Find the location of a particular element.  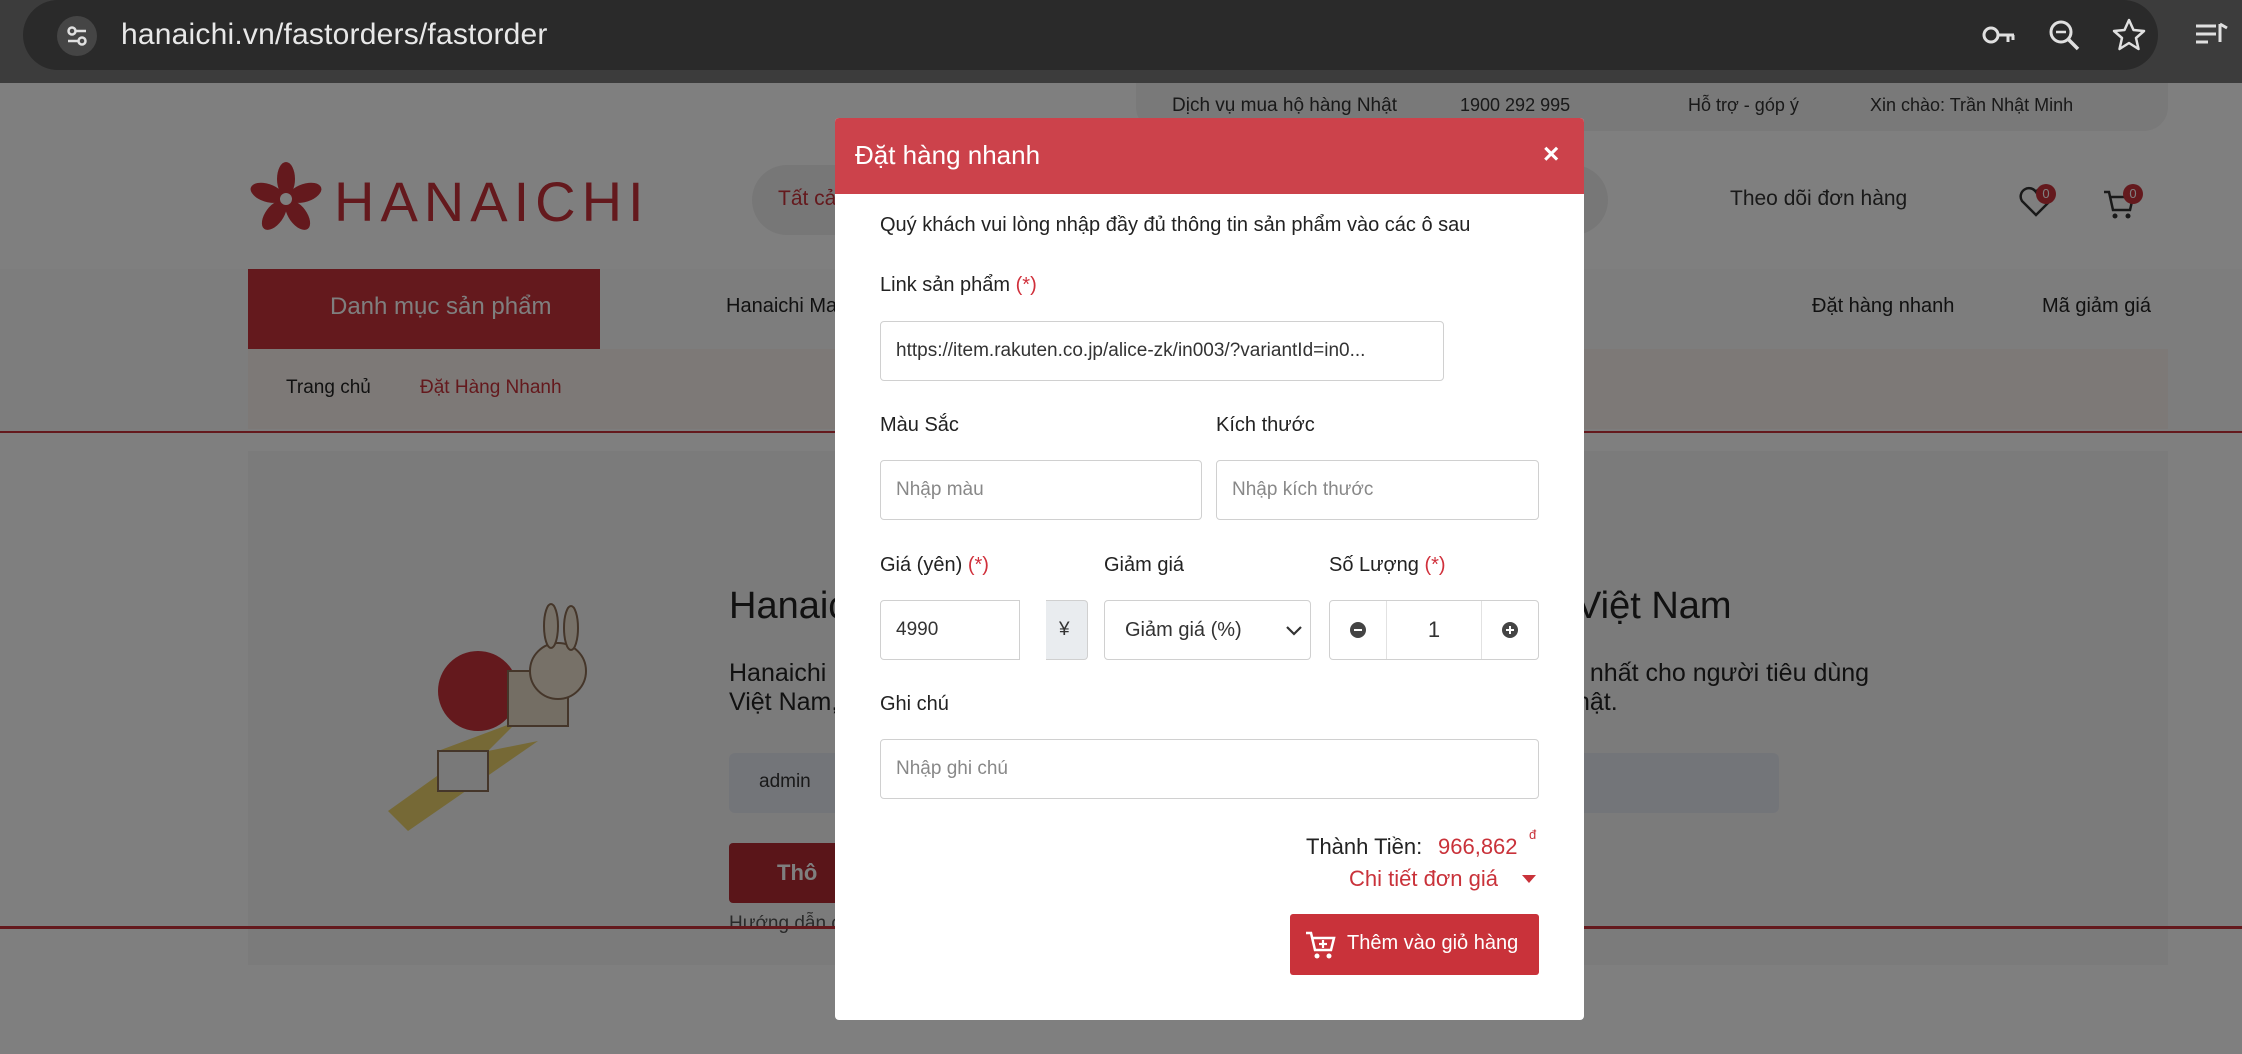

close-icon: × is located at coordinates (1551, 154).